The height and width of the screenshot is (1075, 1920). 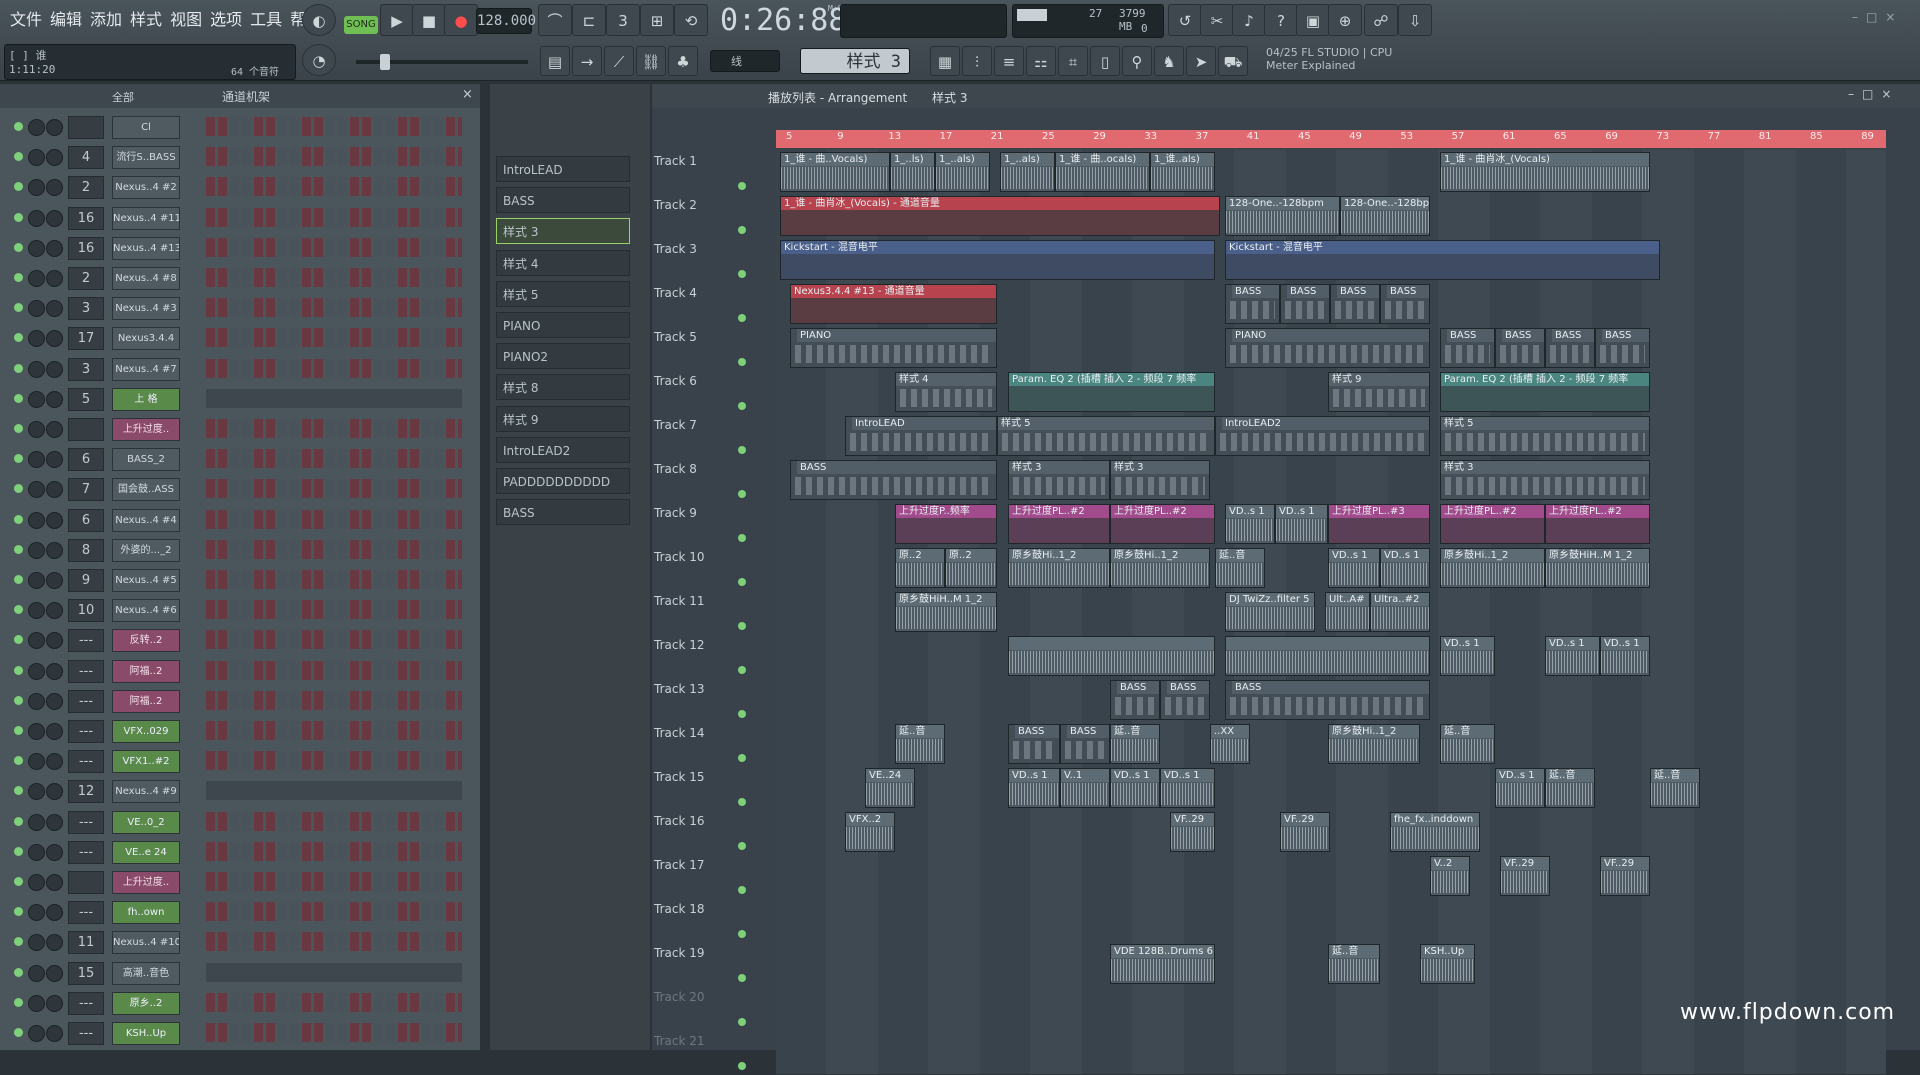 I want to click on playlist-clip: 上升过度PL..#3, so click(x=1379, y=524).